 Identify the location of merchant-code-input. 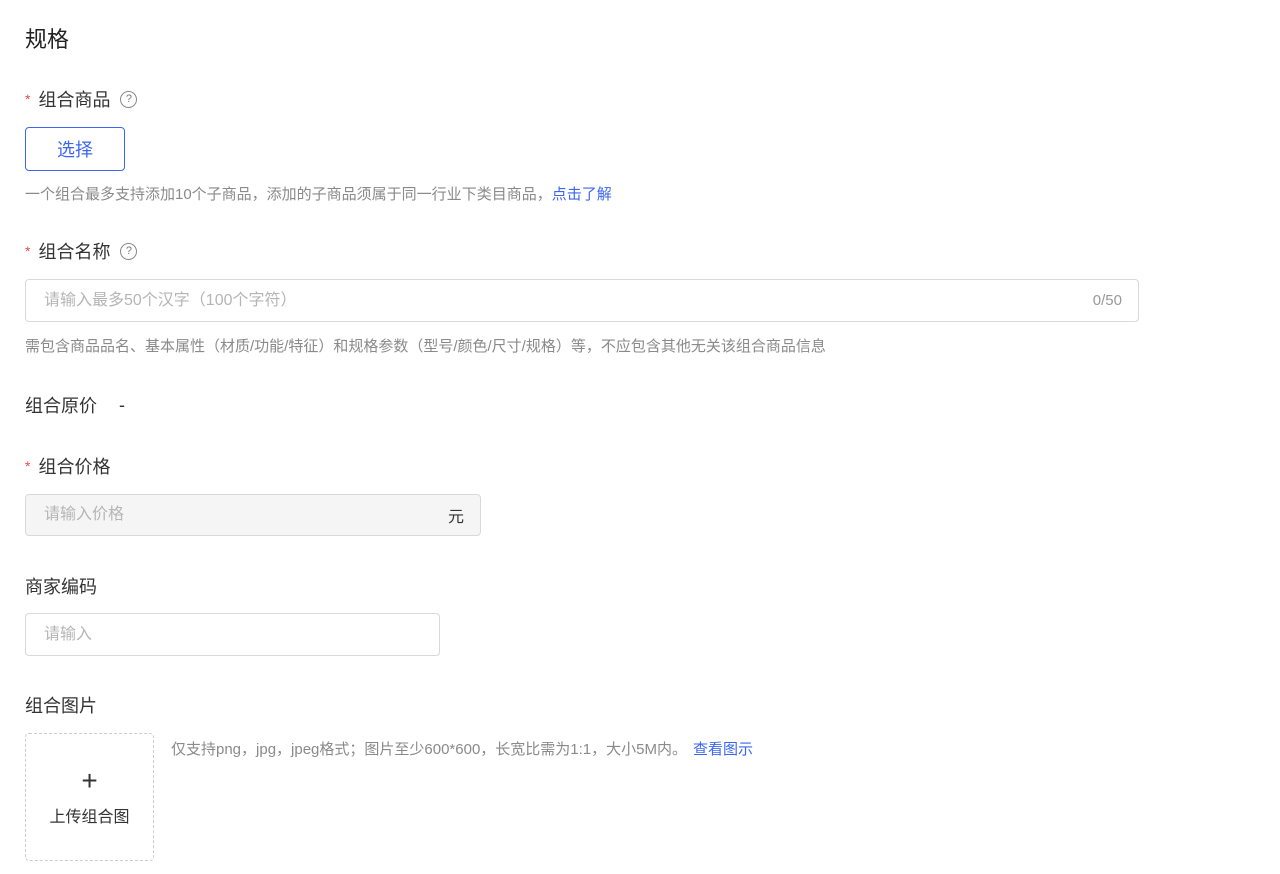
(232, 634).